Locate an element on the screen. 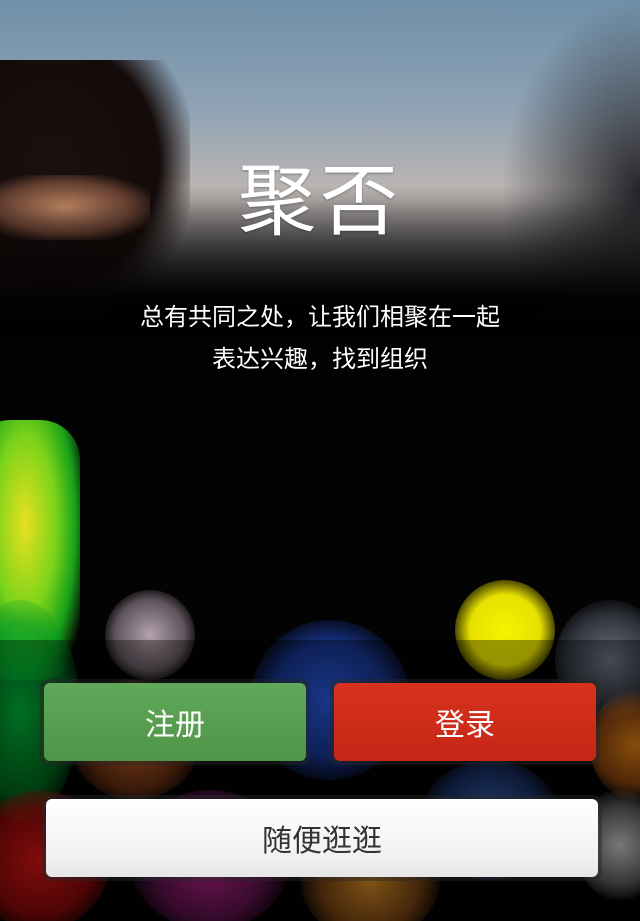 The image size is (640, 921). app-title: 聚否 is located at coordinates (319, 202).